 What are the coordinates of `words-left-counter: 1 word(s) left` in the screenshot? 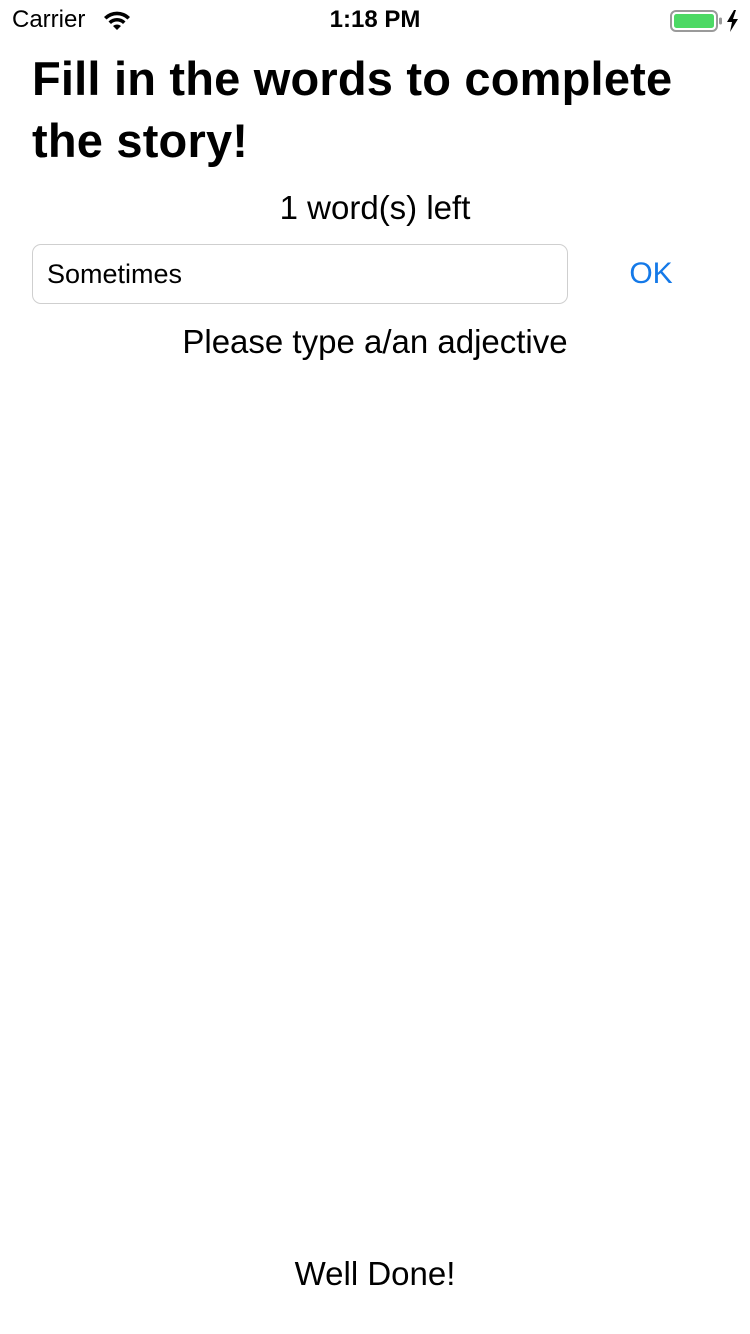 It's located at (375, 207).